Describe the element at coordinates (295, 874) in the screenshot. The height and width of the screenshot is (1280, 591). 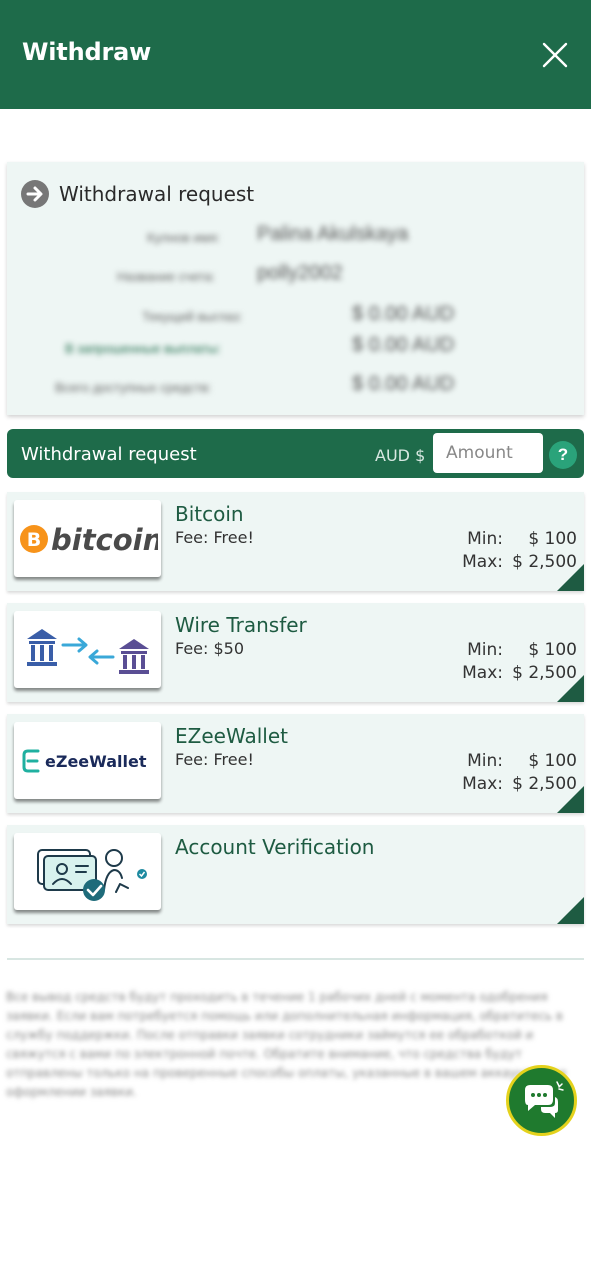
I see `account-verification: Account Verification` at that location.